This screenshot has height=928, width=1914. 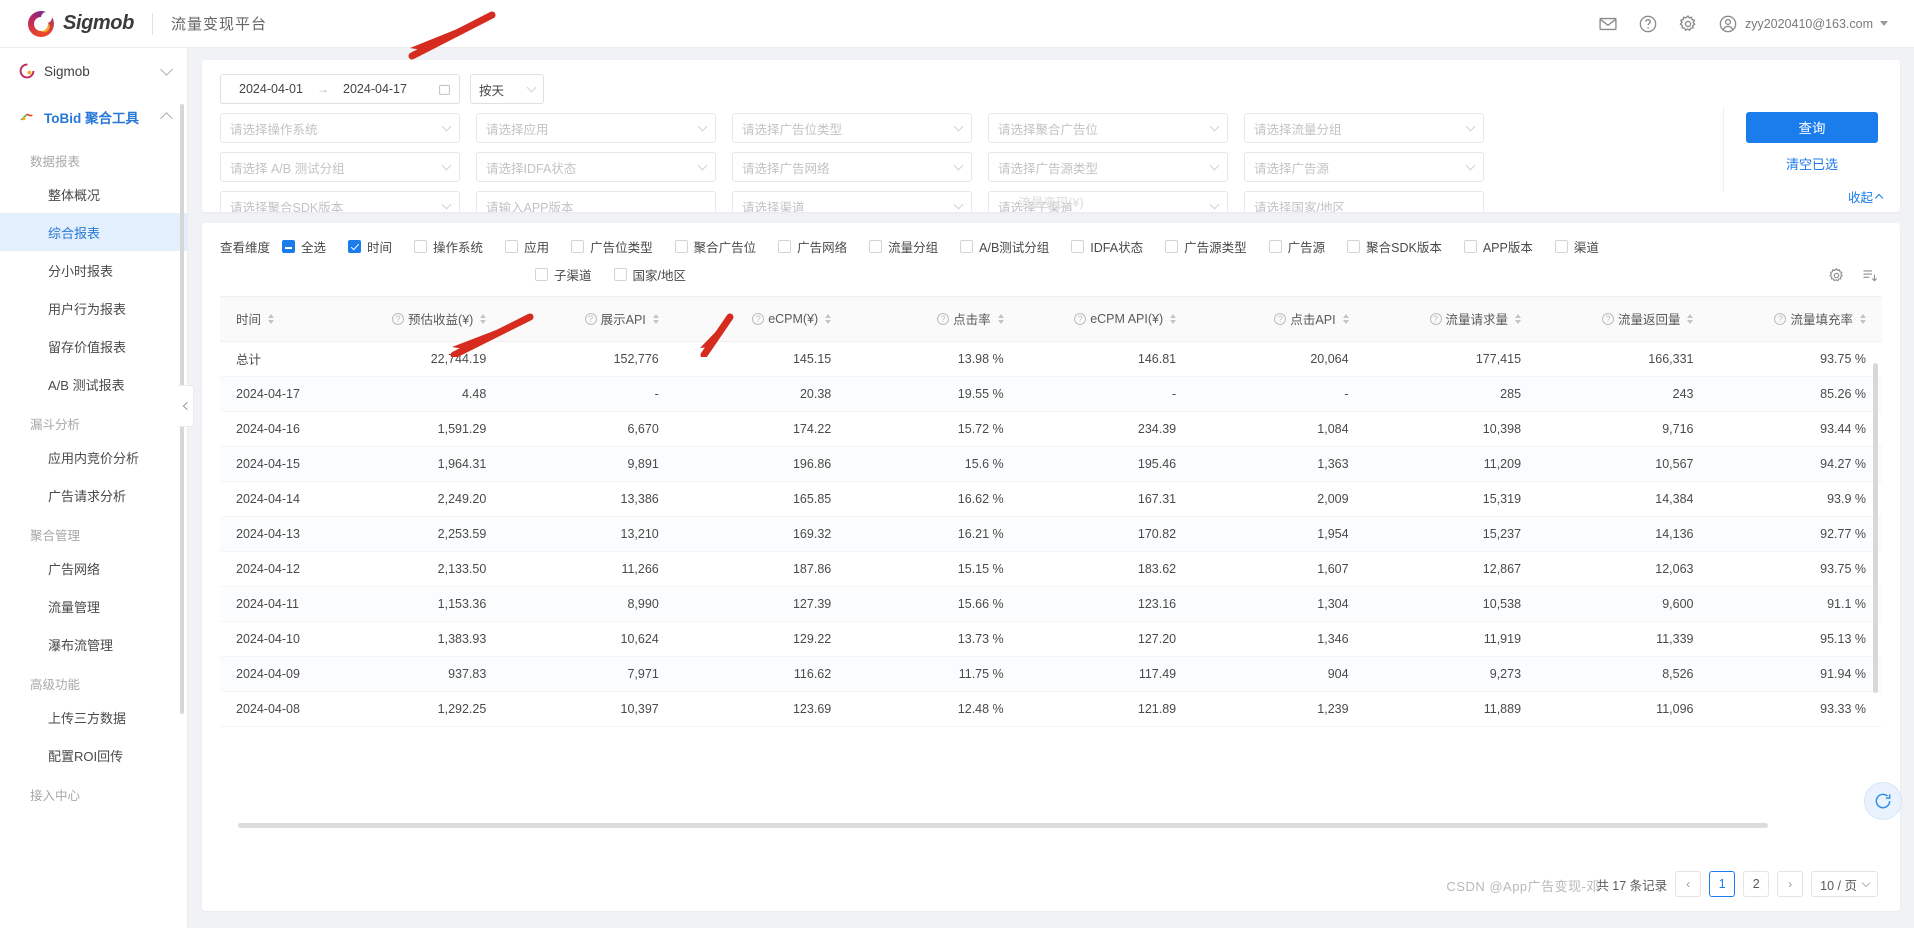 What do you see at coordinates (370, 246) in the screenshot?
I see `dimension-checkbox-time: 时间` at bounding box center [370, 246].